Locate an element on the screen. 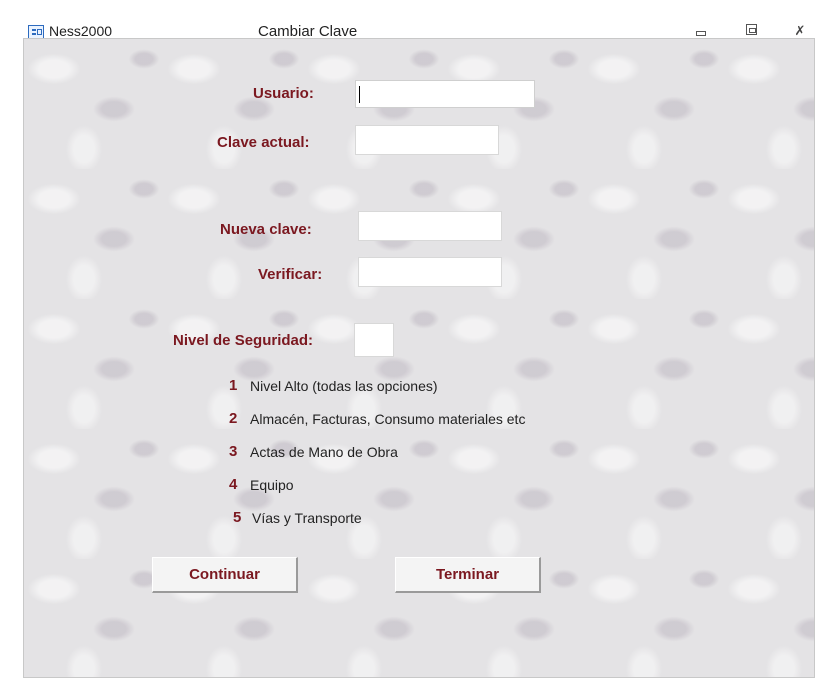  level-number: 2 is located at coordinates (233, 418).